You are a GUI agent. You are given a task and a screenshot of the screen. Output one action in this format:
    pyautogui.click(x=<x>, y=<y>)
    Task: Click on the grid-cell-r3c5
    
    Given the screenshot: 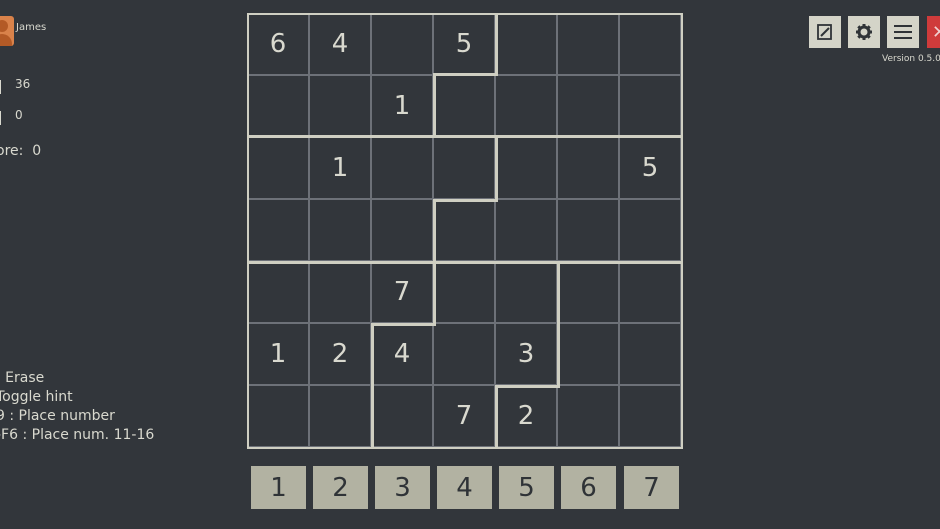 What is the action you would take?
    pyautogui.click(x=526, y=168)
    